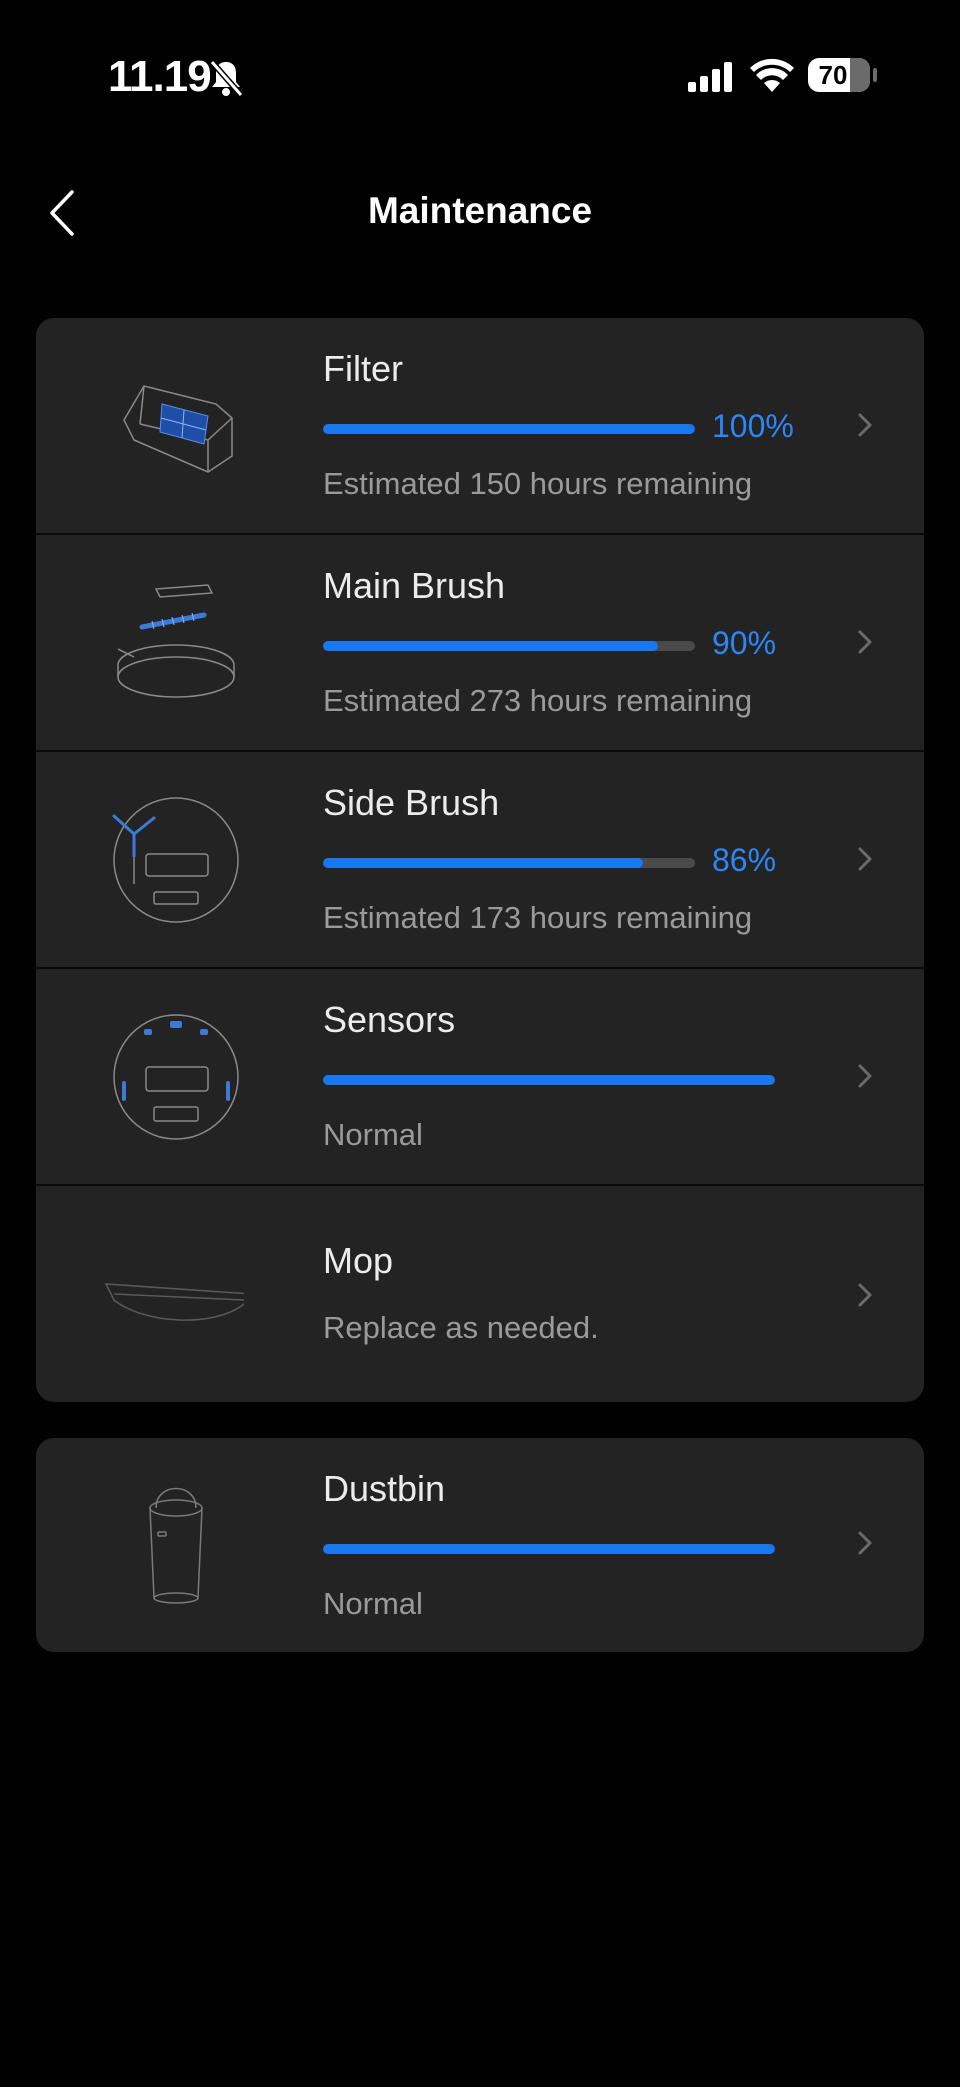  What do you see at coordinates (176, 1077) in the screenshot?
I see `sensors-image` at bounding box center [176, 1077].